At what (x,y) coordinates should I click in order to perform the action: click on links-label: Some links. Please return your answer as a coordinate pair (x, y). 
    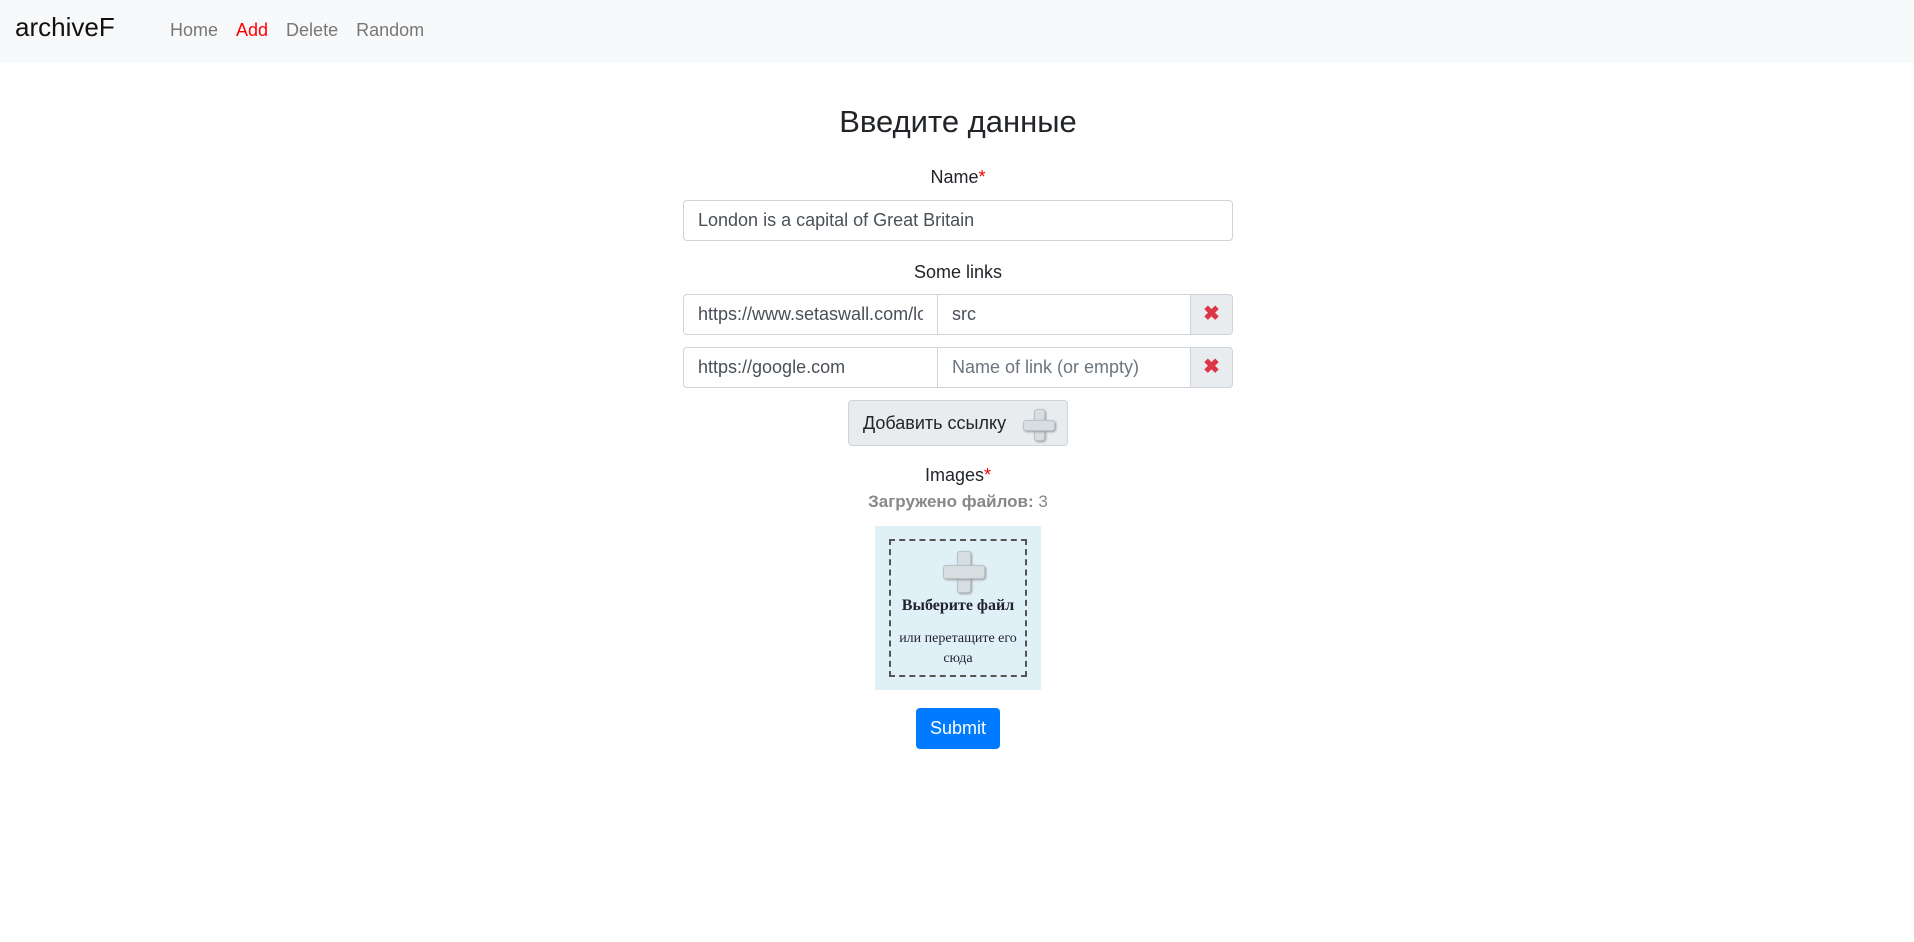
    Looking at the image, I should click on (958, 272).